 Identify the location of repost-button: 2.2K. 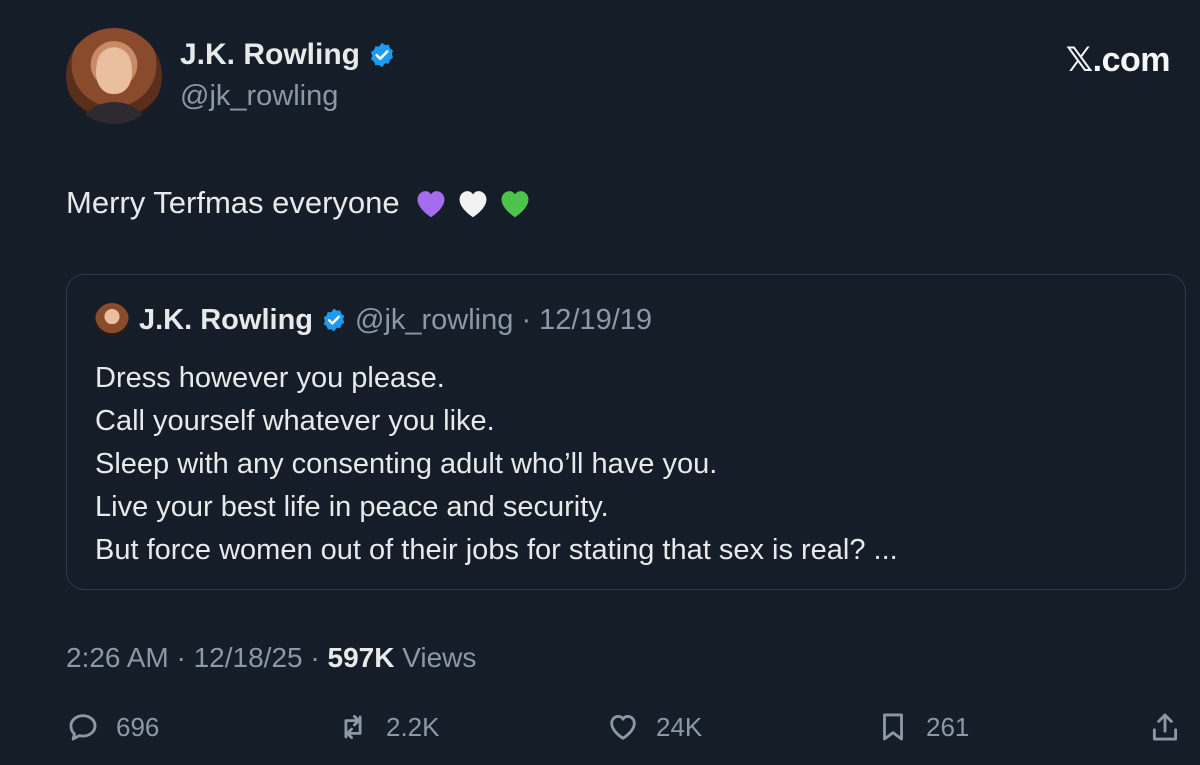
(388, 727).